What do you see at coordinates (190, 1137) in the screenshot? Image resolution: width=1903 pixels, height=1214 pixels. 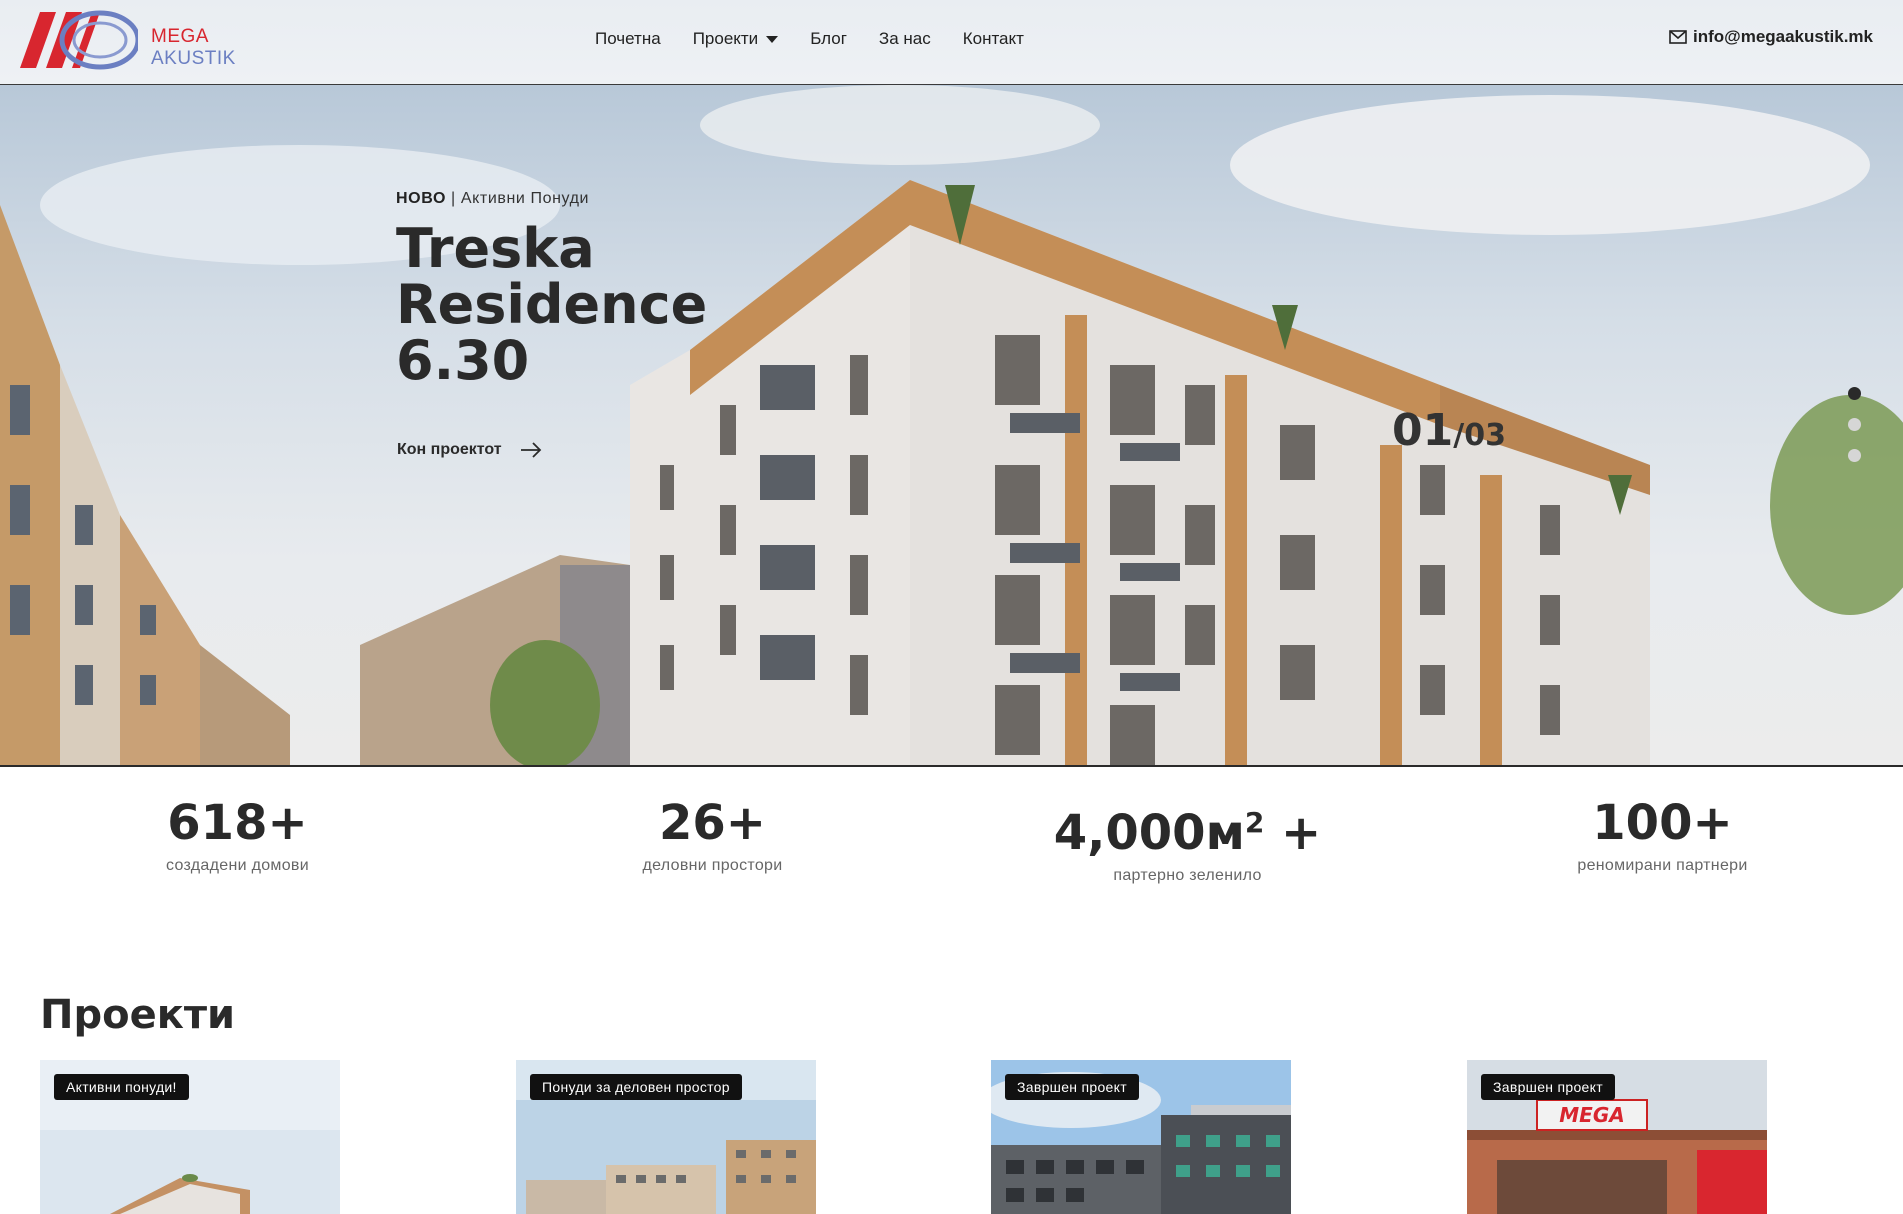 I see `project-card: Активни понуди!` at bounding box center [190, 1137].